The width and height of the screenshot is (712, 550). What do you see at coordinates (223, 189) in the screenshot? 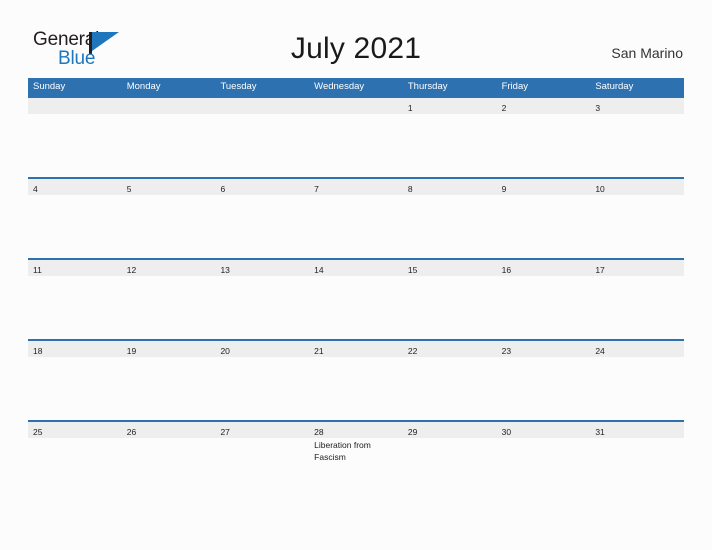
I see `day-number: 6` at bounding box center [223, 189].